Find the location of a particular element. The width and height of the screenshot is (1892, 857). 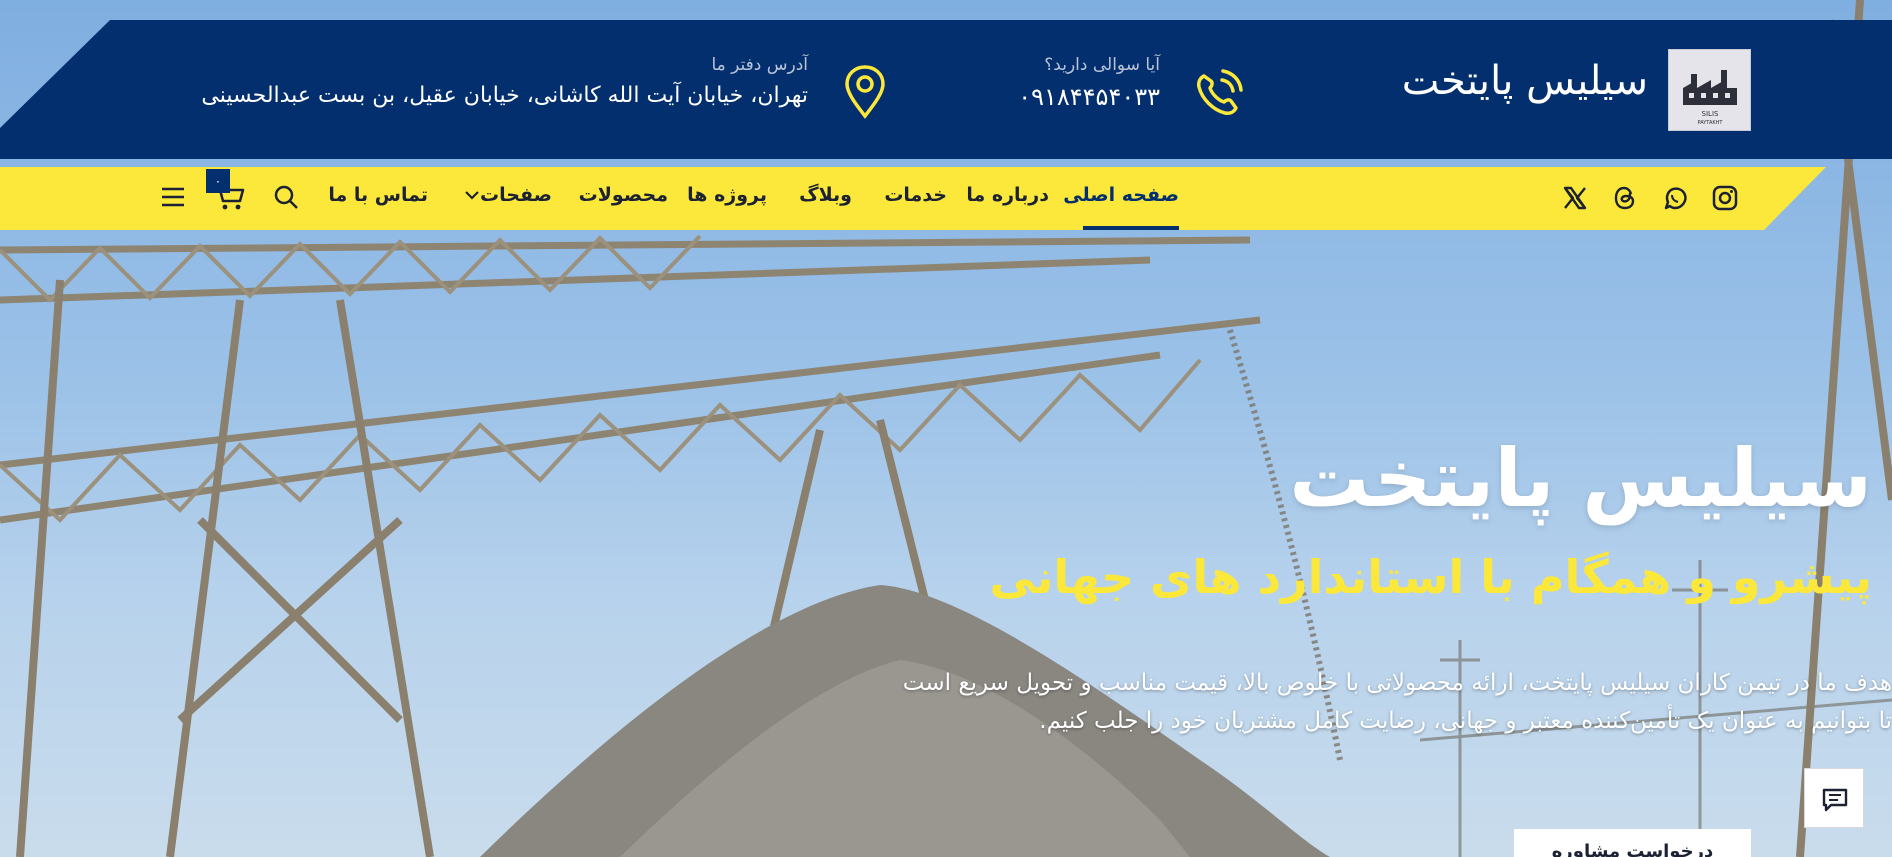

nav-item-products: محصولات is located at coordinates (623, 195).